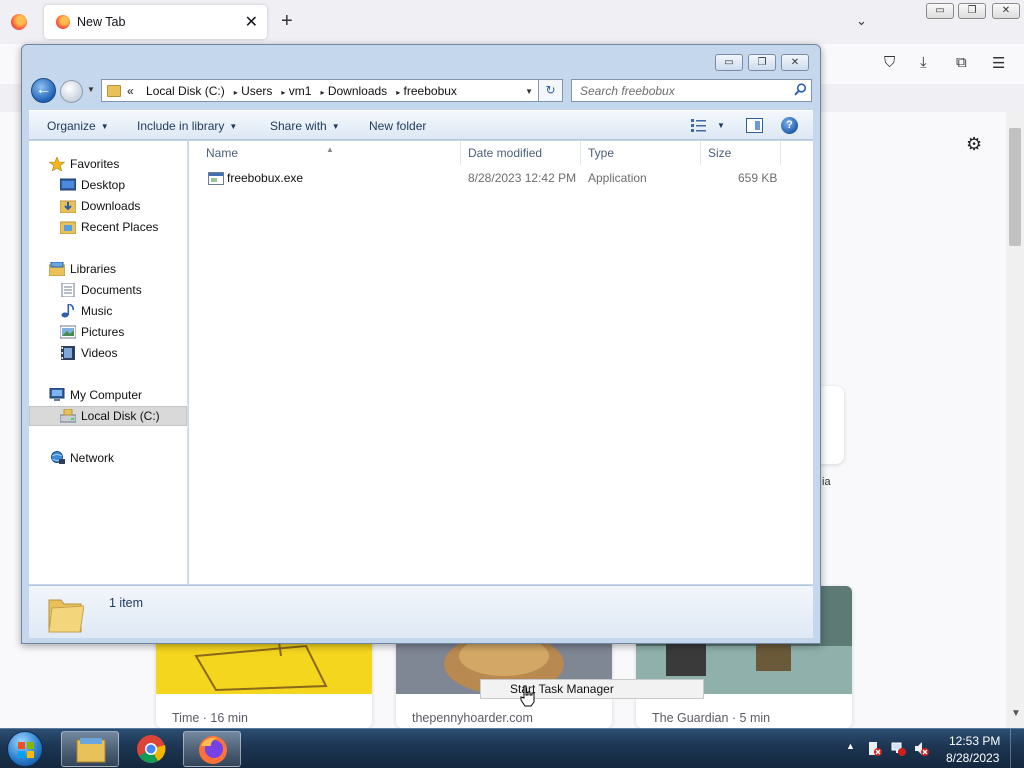 Image resolution: width=1024 pixels, height=768 pixels. What do you see at coordinates (421, 60) in the screenshot?
I see `explorer-title-bar: ▭ ❐ ✕` at bounding box center [421, 60].